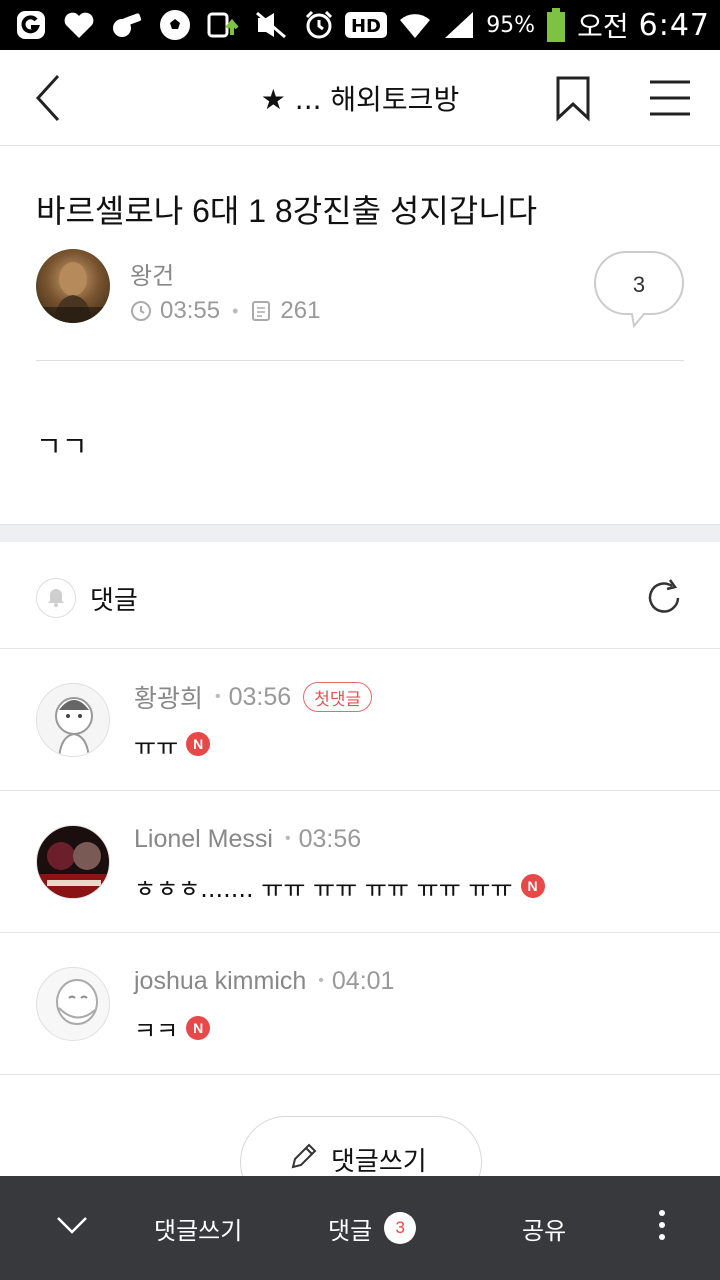 This screenshot has width=720, height=1280. Describe the element at coordinates (141, 311) in the screenshot. I see `clock-icon` at that location.